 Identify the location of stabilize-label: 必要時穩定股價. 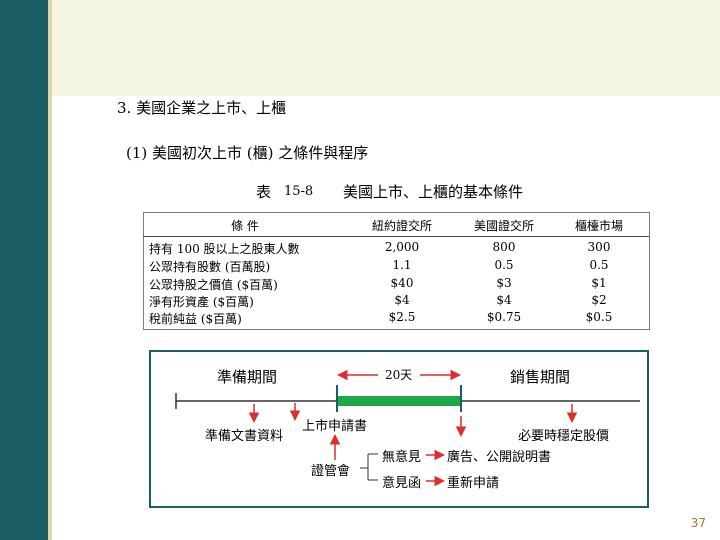
(564, 436).